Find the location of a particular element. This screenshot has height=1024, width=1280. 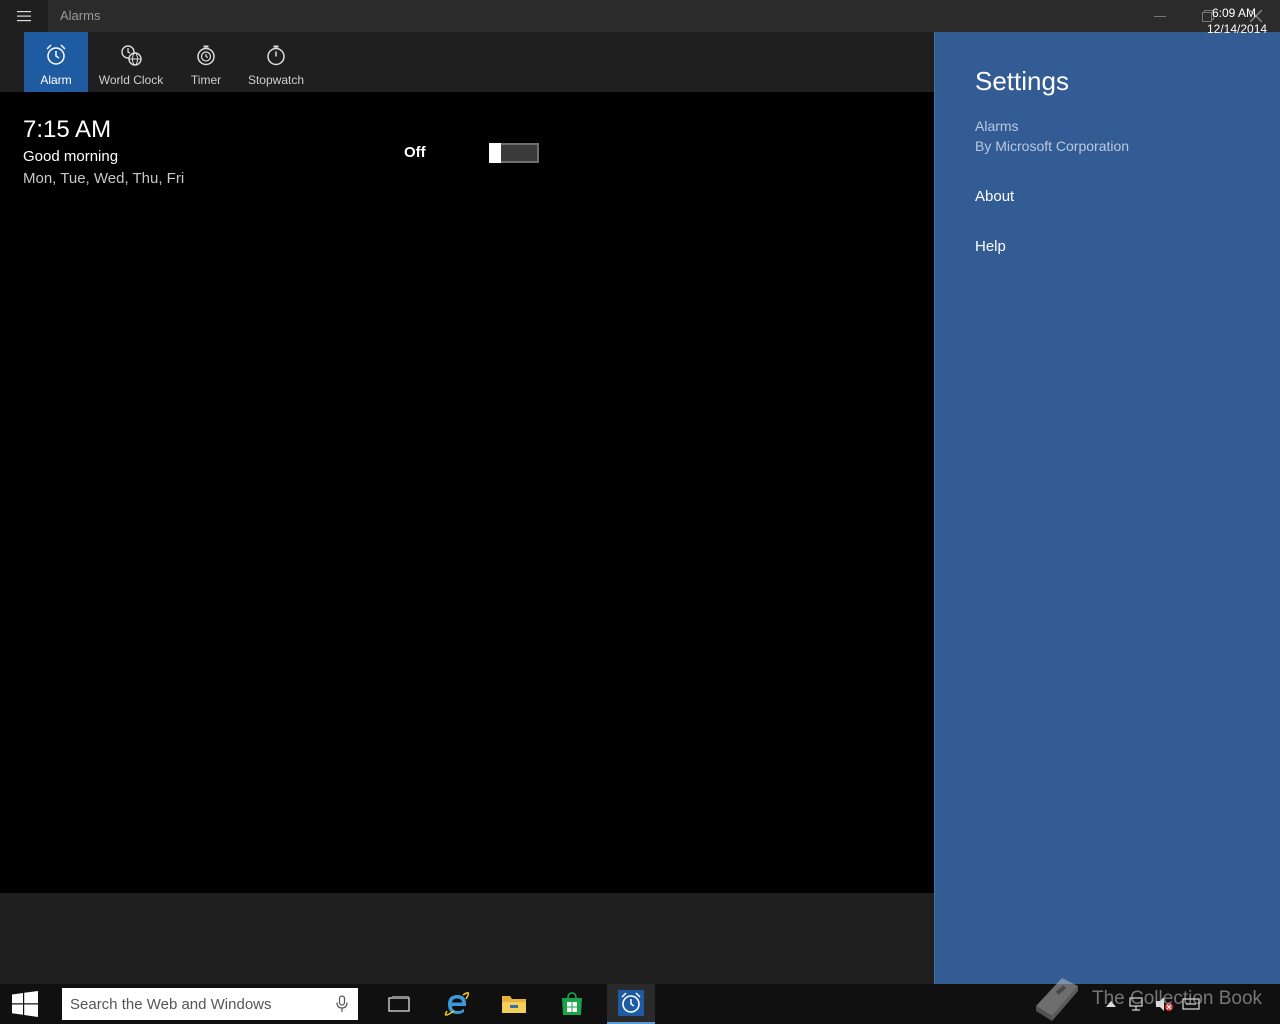

taskbar-clock-time: 6:09 AM is located at coordinates (1234, 13).